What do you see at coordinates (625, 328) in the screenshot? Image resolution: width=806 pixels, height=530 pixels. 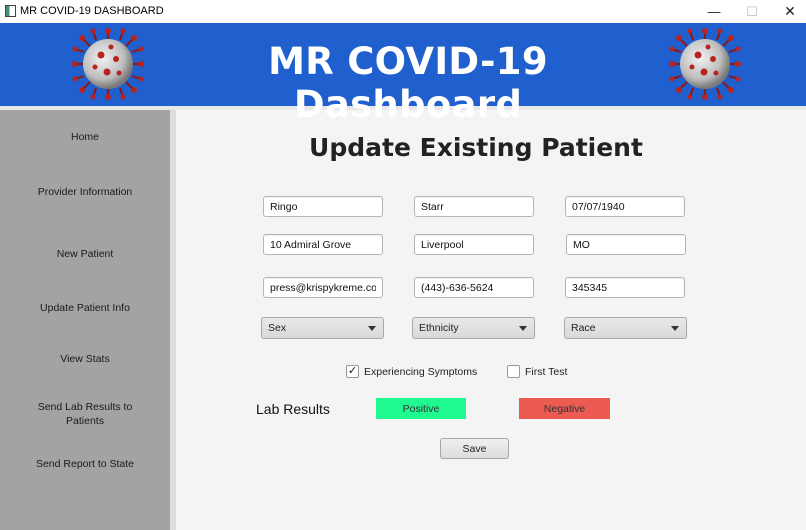 I see `race-select: Race` at bounding box center [625, 328].